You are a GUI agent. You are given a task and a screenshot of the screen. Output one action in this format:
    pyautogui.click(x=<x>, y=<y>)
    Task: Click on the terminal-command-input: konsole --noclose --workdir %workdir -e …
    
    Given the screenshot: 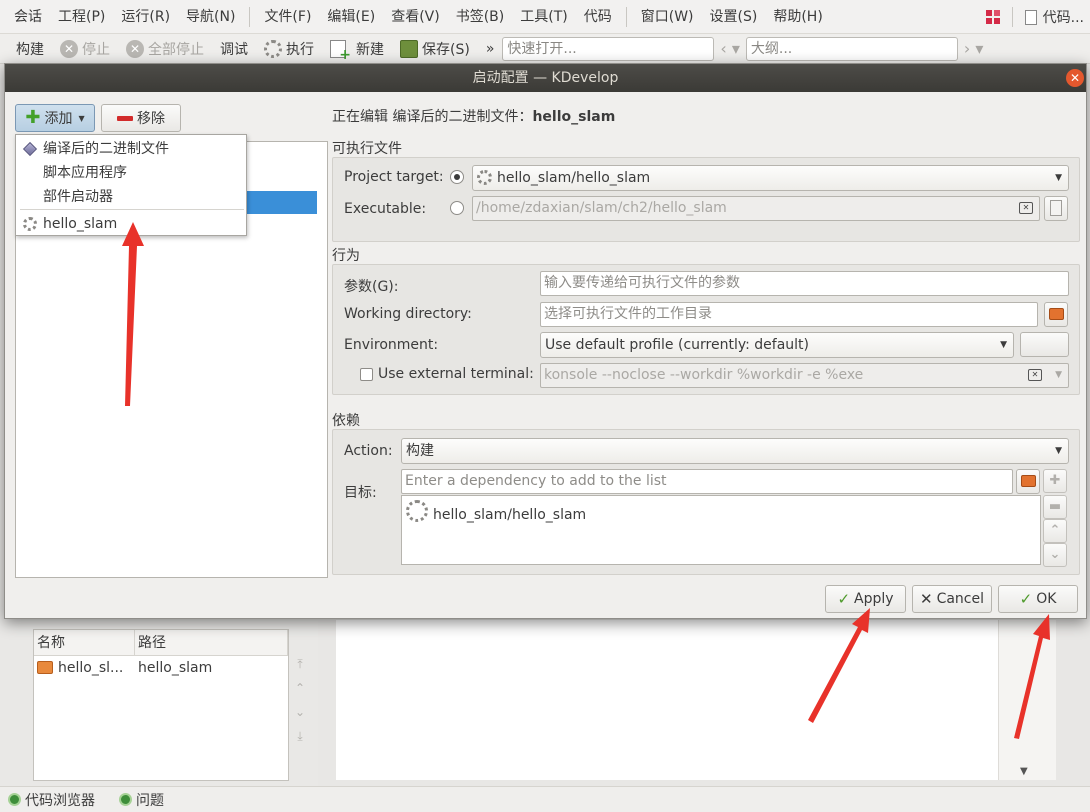 What is the action you would take?
    pyautogui.click(x=804, y=375)
    